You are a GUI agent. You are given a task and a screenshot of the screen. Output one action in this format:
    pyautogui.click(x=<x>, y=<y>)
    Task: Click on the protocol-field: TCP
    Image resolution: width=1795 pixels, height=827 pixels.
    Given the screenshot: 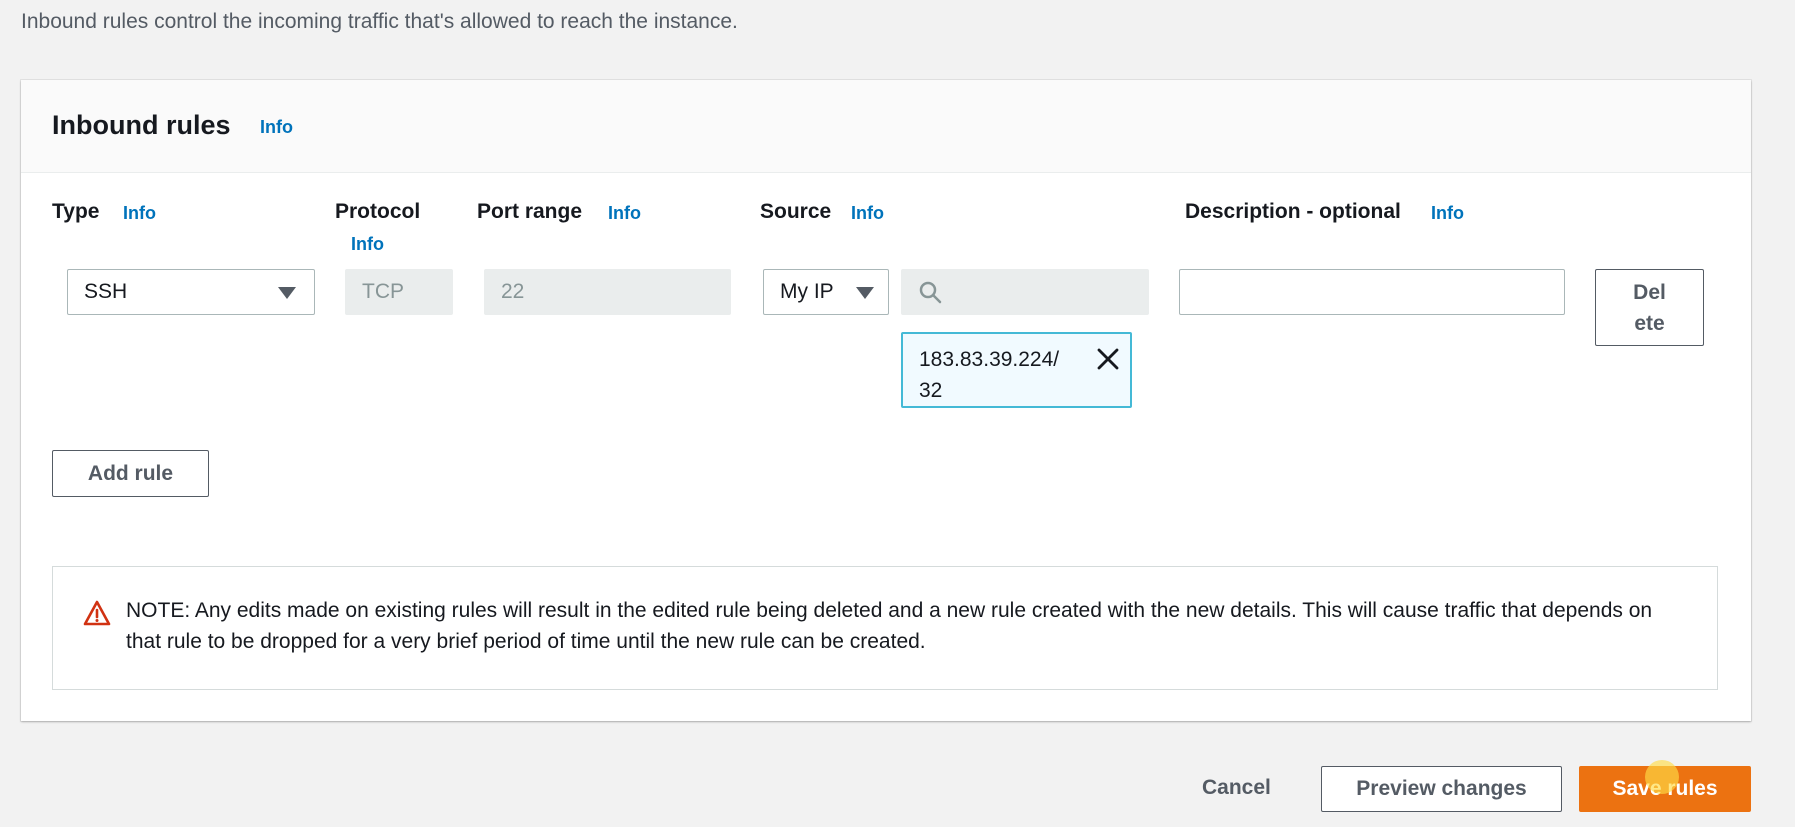 What is the action you would take?
    pyautogui.click(x=399, y=292)
    